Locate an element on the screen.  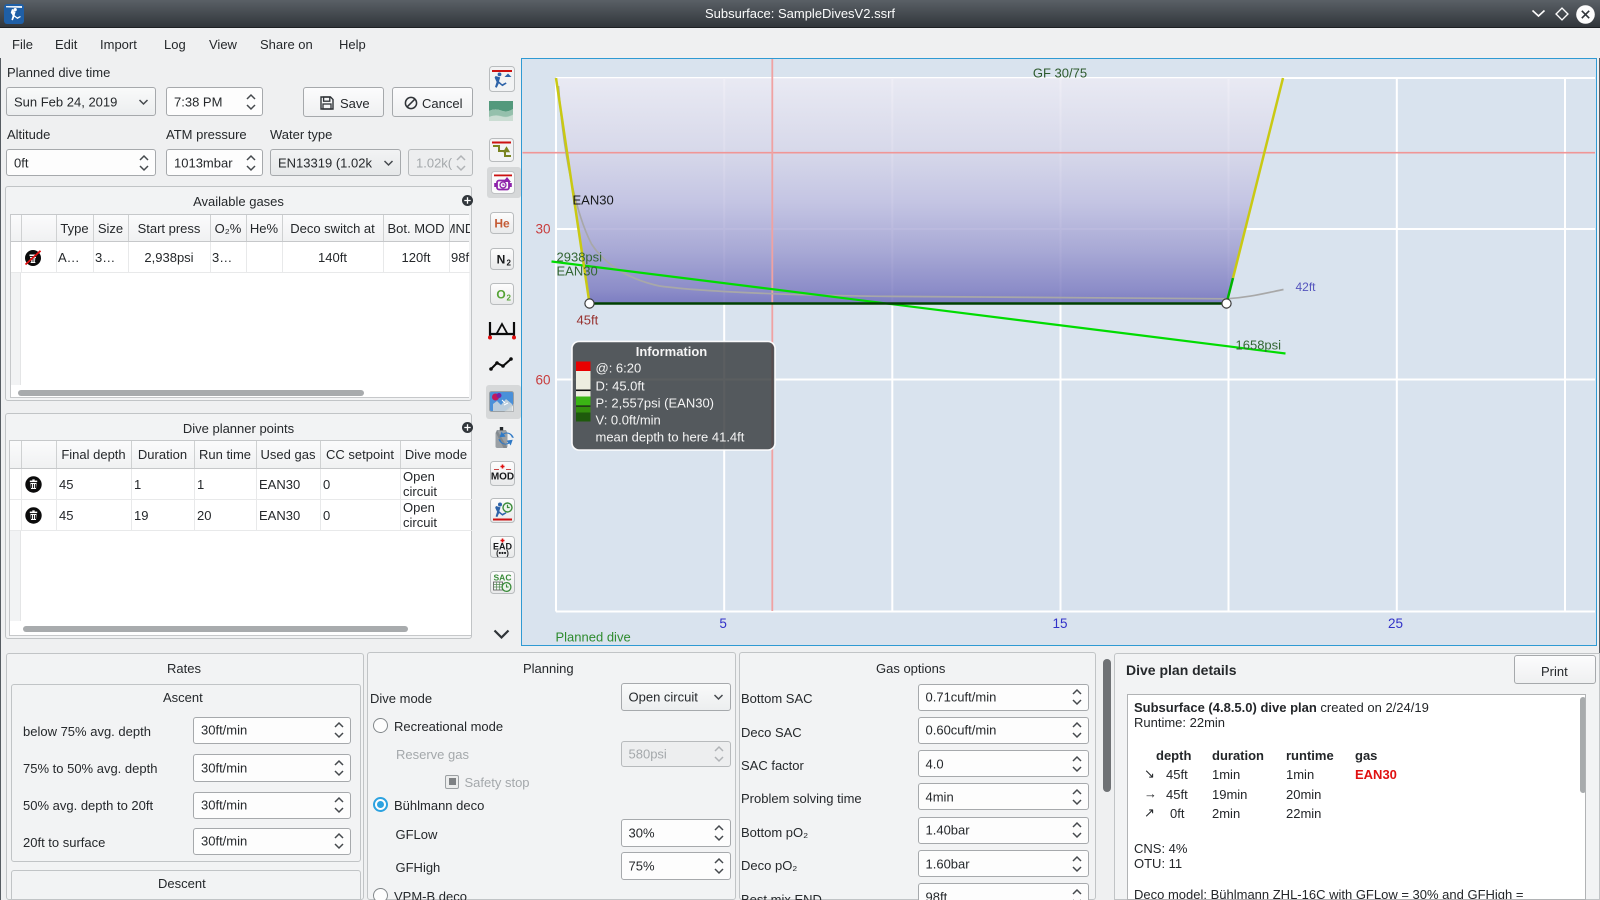
svg-text: mean depth to here 41.4ft is located at coordinates (670, 436).